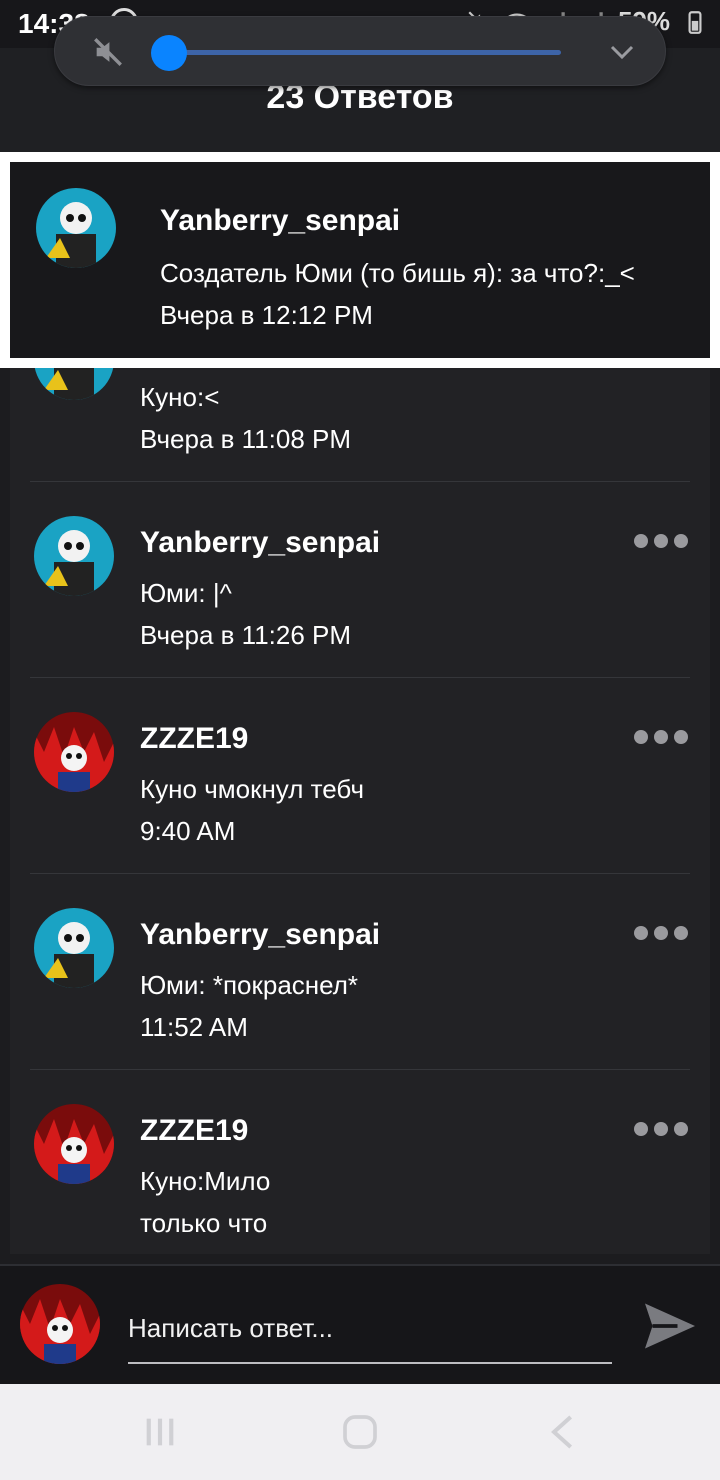 The image size is (720, 1480). I want to click on timestamp: Вчера в 11:26 PM, so click(246, 635).